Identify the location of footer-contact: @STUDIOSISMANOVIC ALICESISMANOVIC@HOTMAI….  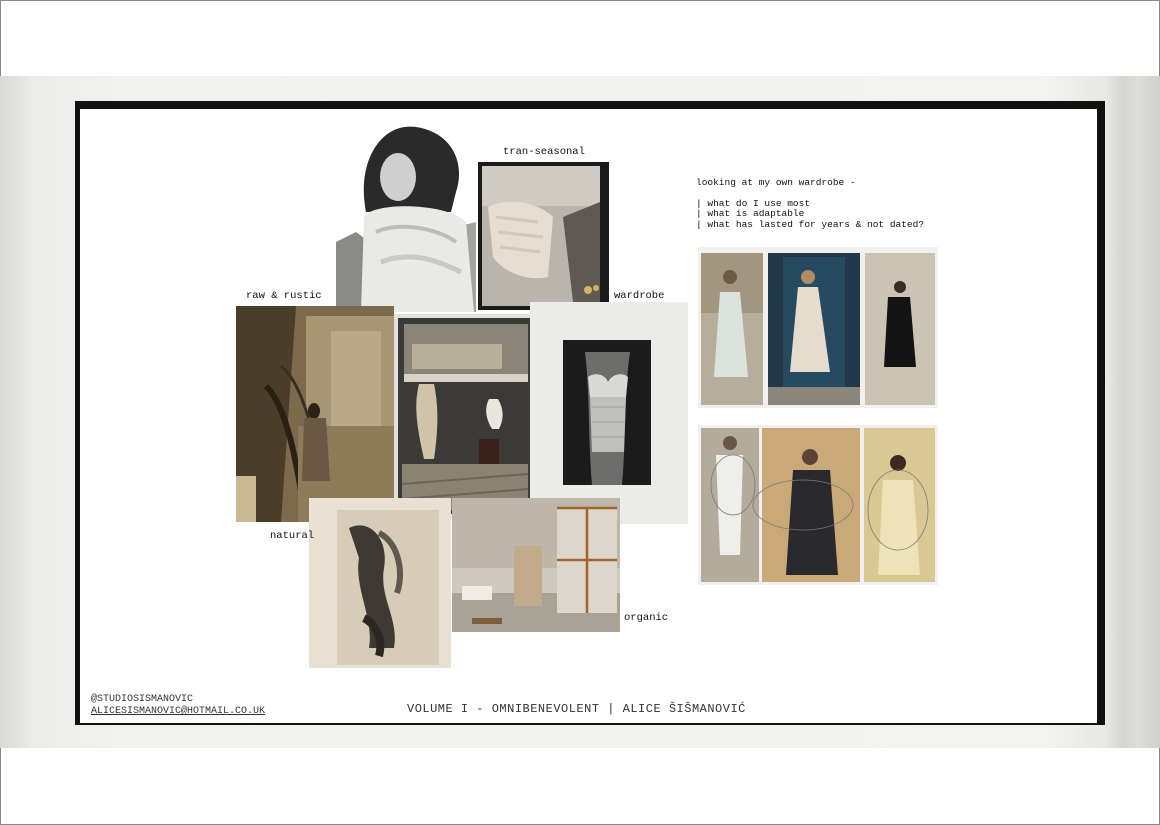
(178, 706).